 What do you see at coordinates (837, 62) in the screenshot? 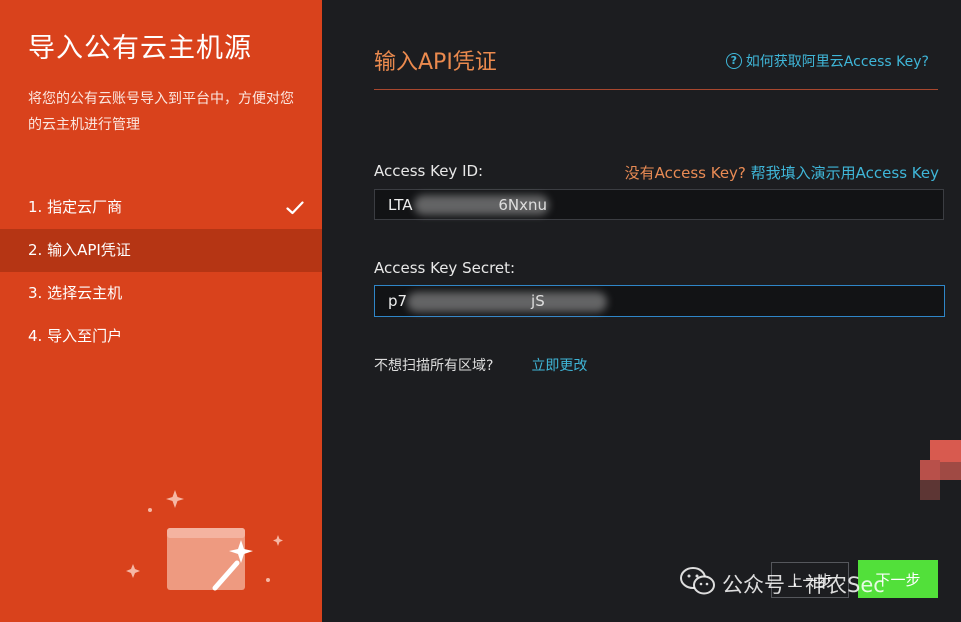
I see `help-link-text: 如何获取阿里云Access Key?` at bounding box center [837, 62].